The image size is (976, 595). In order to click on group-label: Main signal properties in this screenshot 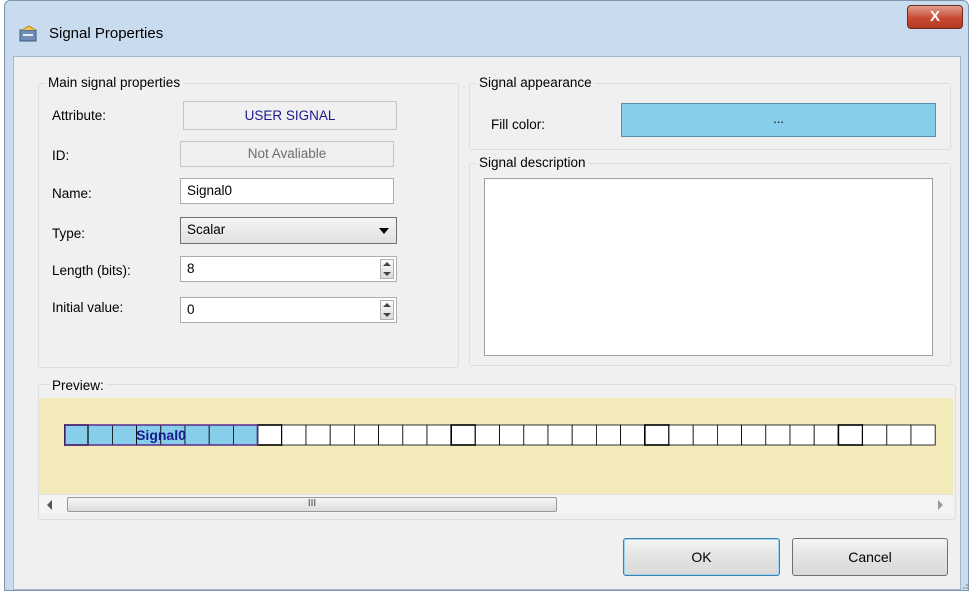, I will do `click(114, 82)`.